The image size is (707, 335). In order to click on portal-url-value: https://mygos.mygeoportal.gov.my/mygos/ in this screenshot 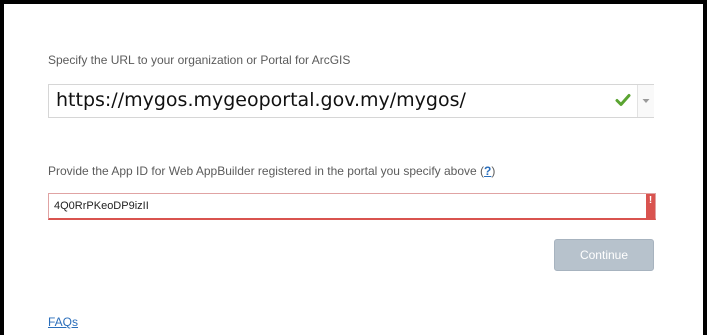, I will do `click(261, 100)`.